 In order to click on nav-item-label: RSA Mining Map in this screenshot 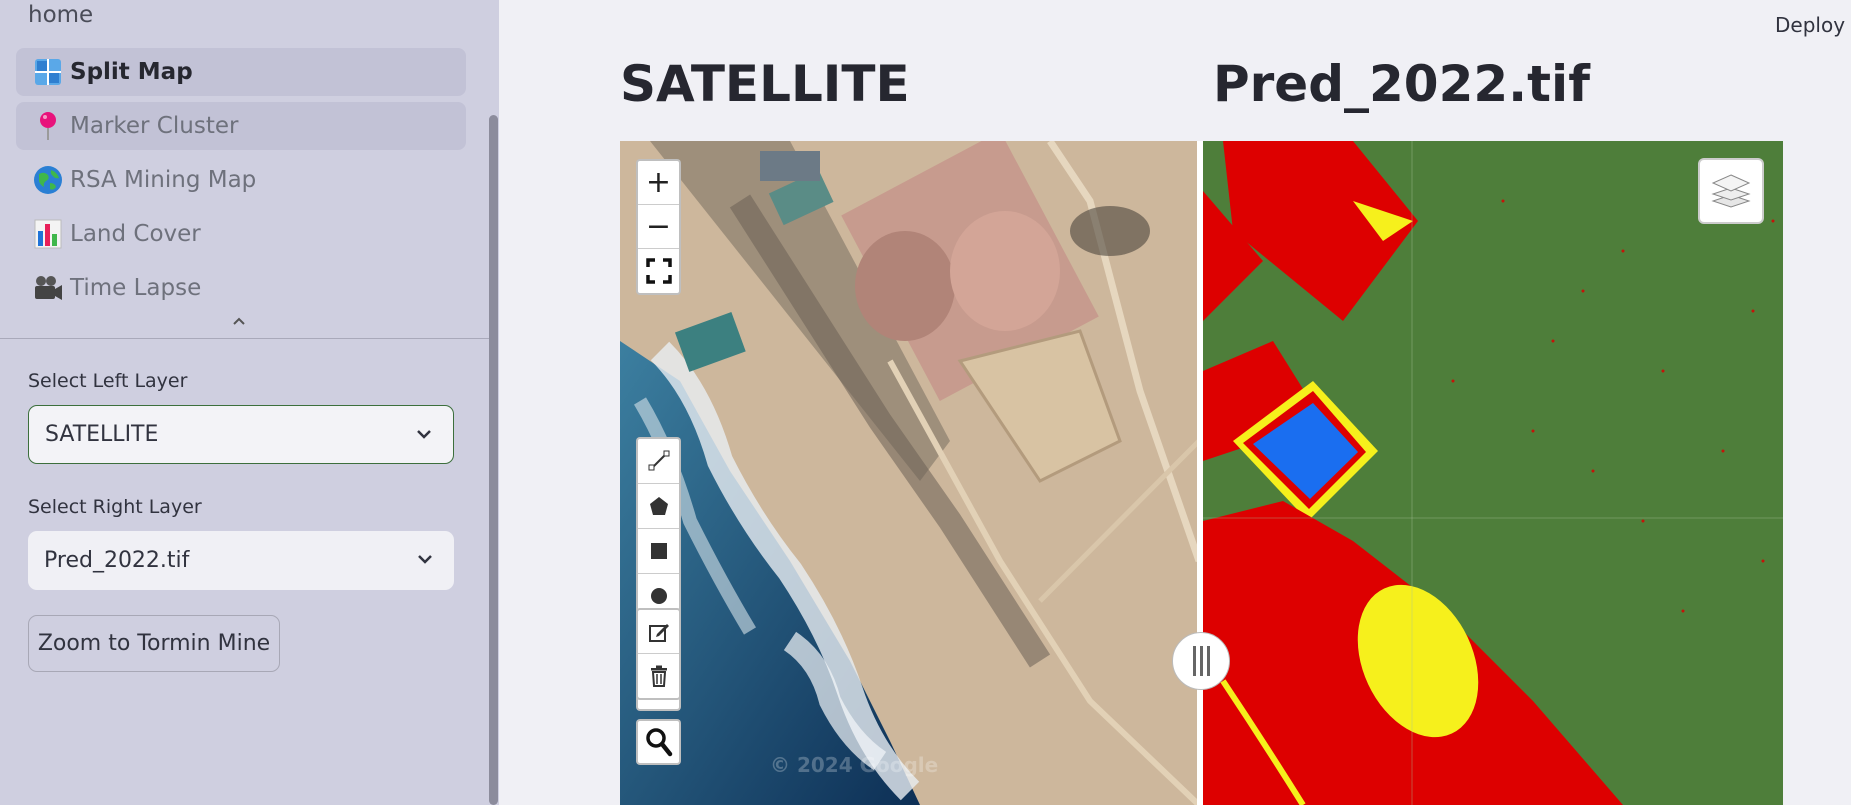, I will do `click(163, 180)`.